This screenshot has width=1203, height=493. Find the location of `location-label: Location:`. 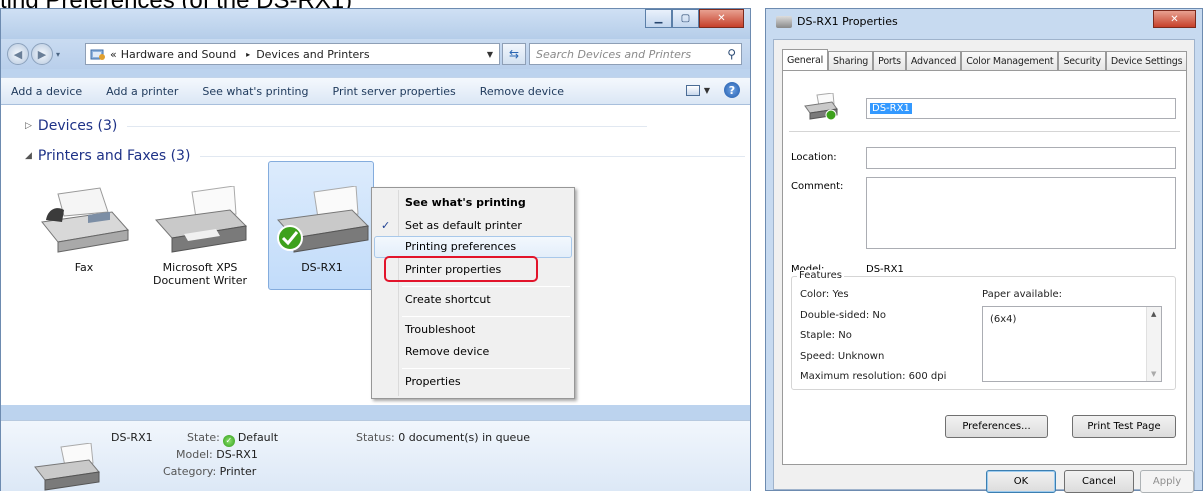

location-label: Location: is located at coordinates (814, 157).